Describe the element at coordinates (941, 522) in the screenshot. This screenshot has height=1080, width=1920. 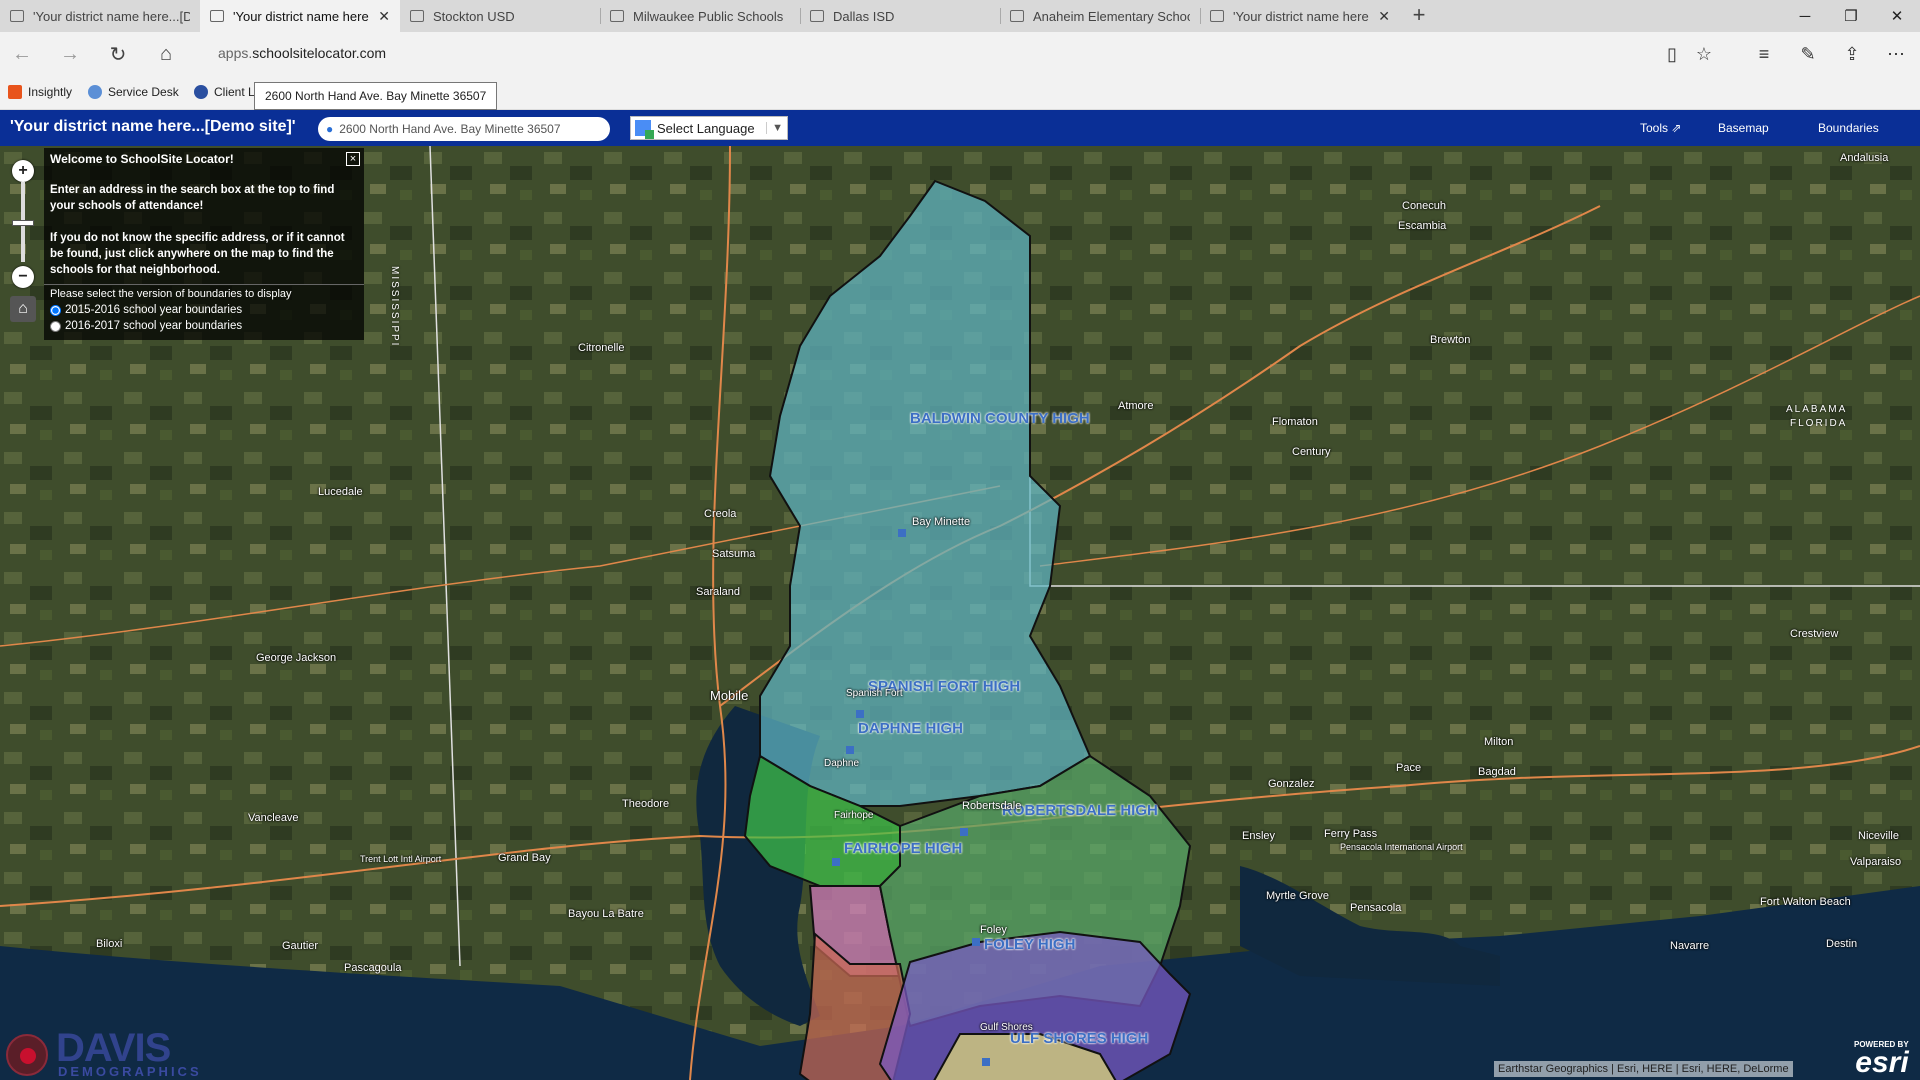
I see `place-label: Bay Minette` at that location.